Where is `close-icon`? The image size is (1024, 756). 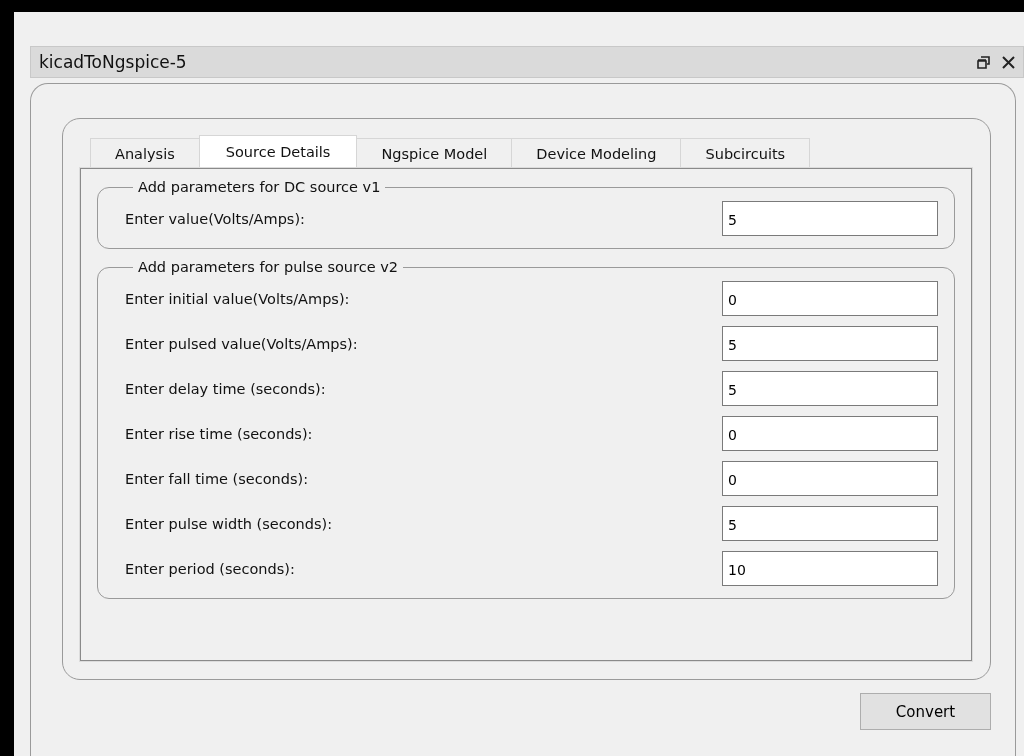
close-icon is located at coordinates (1008, 62).